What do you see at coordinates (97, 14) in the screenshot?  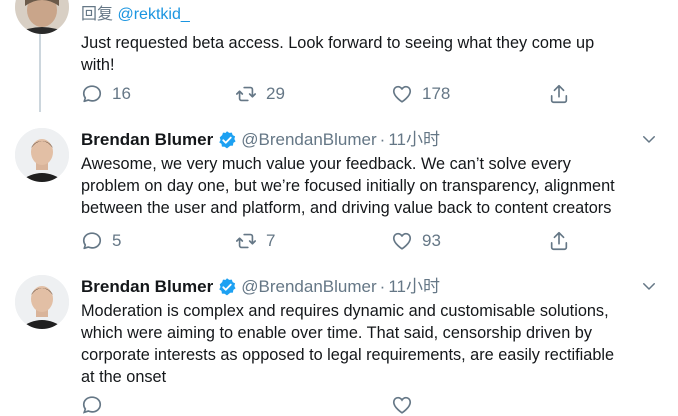 I see `reply-prefix: 回复` at bounding box center [97, 14].